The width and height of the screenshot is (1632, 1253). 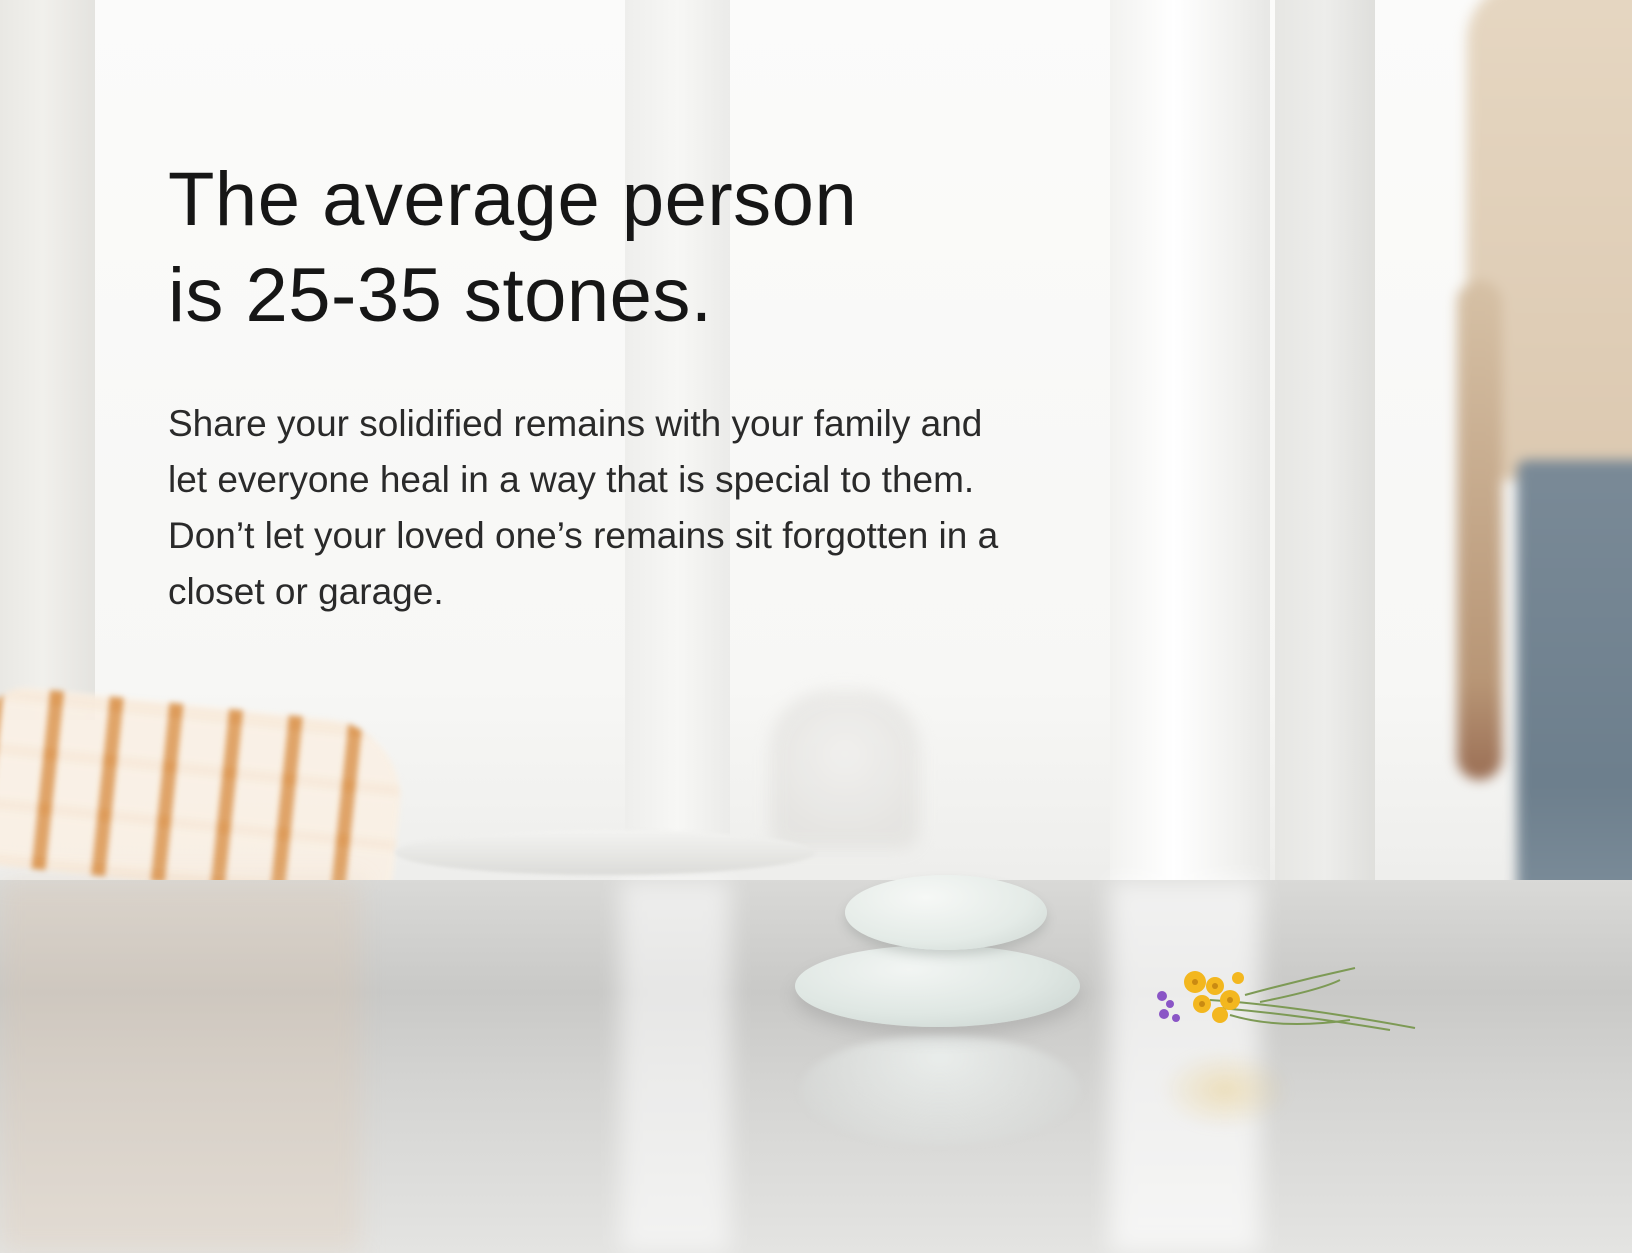 I want to click on plate, so click(x=605, y=852).